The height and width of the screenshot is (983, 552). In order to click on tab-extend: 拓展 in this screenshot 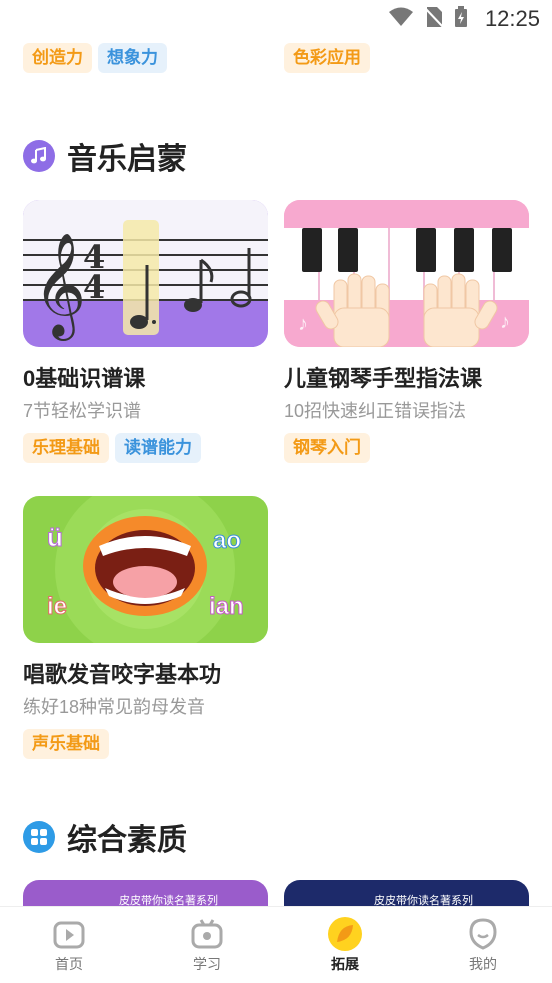, I will do `click(345, 945)`.